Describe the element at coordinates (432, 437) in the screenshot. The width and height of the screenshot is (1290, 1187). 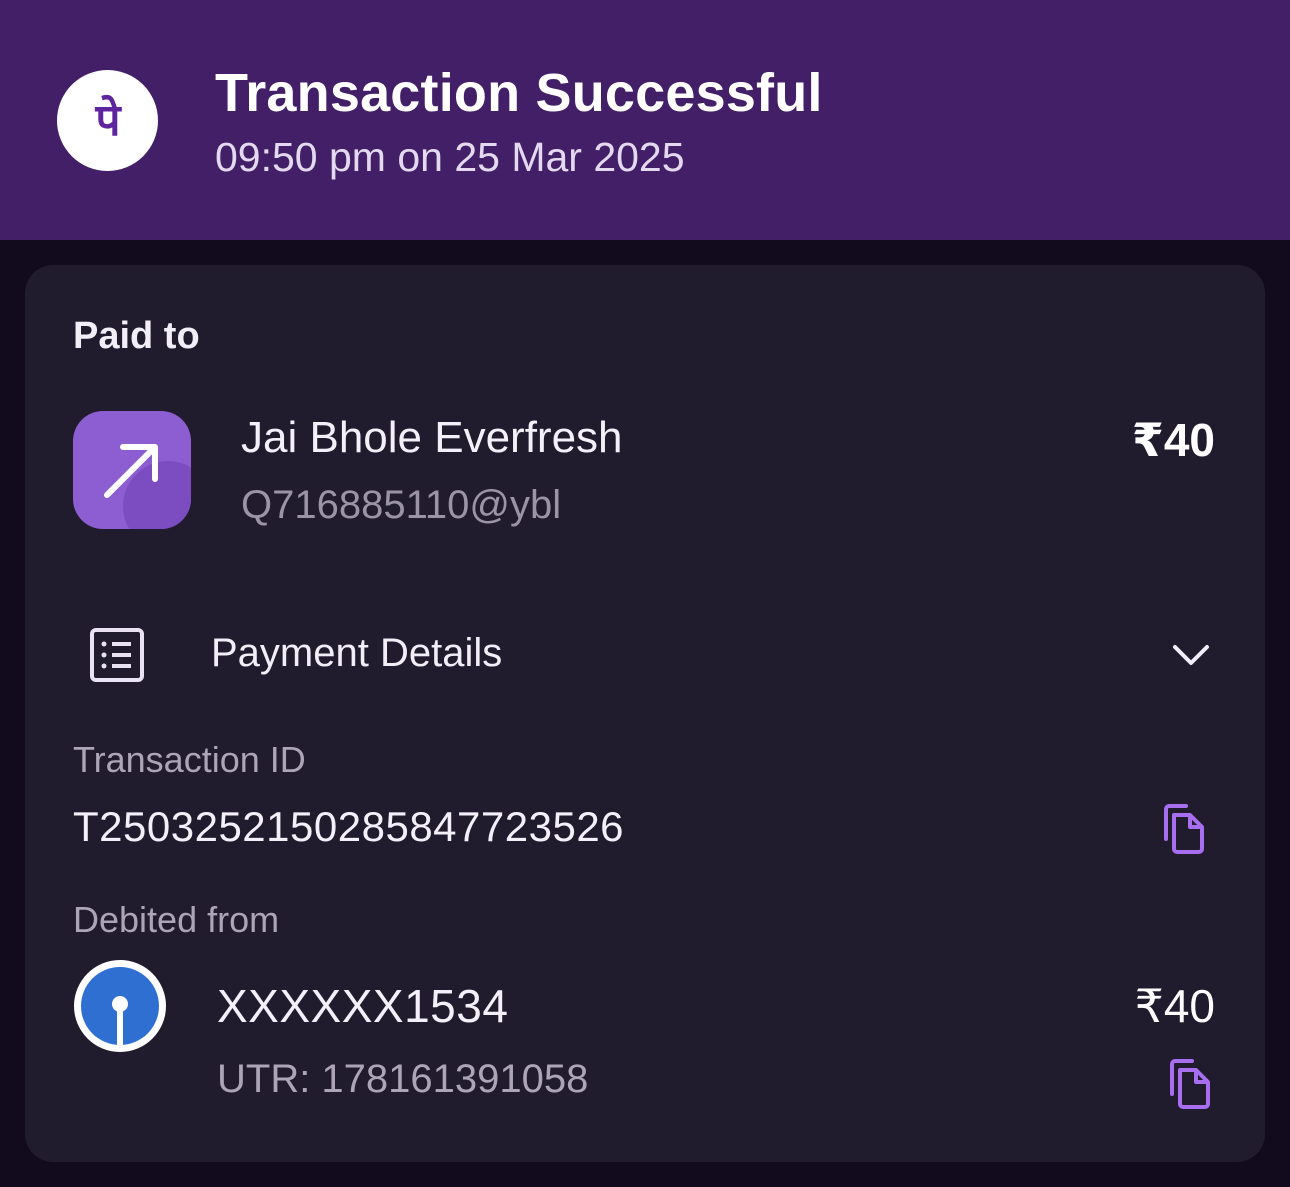
I see `payee-name: Jai Bhole Everfresh` at that location.